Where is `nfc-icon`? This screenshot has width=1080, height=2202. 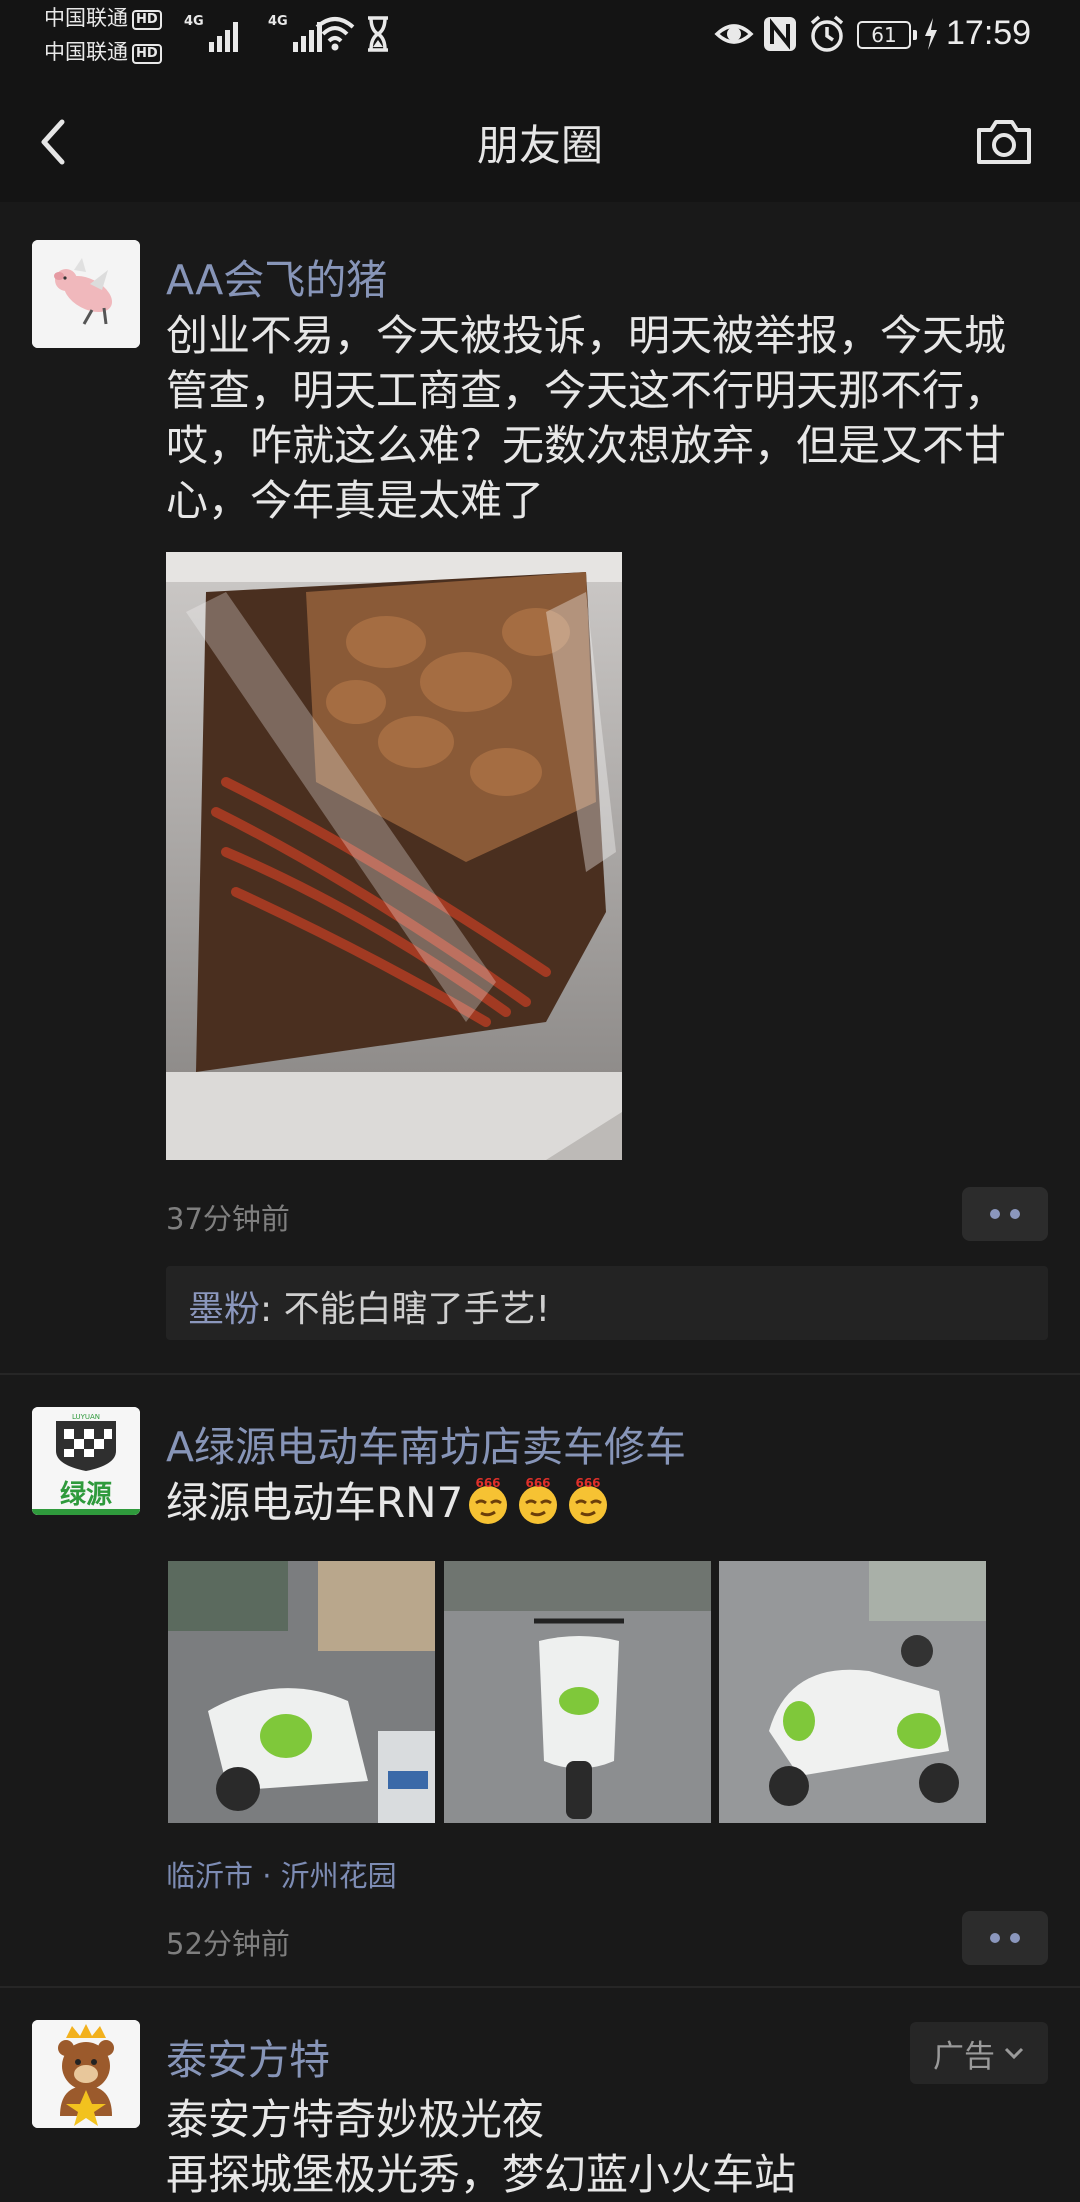 nfc-icon is located at coordinates (780, 34).